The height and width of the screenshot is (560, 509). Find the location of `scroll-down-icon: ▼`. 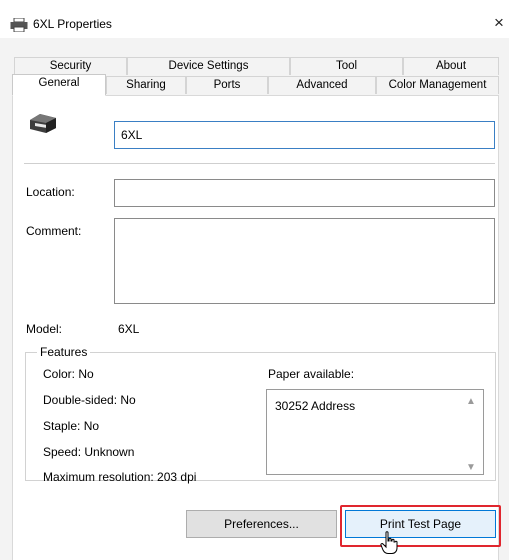

scroll-down-icon: ▼ is located at coordinates (471, 467).